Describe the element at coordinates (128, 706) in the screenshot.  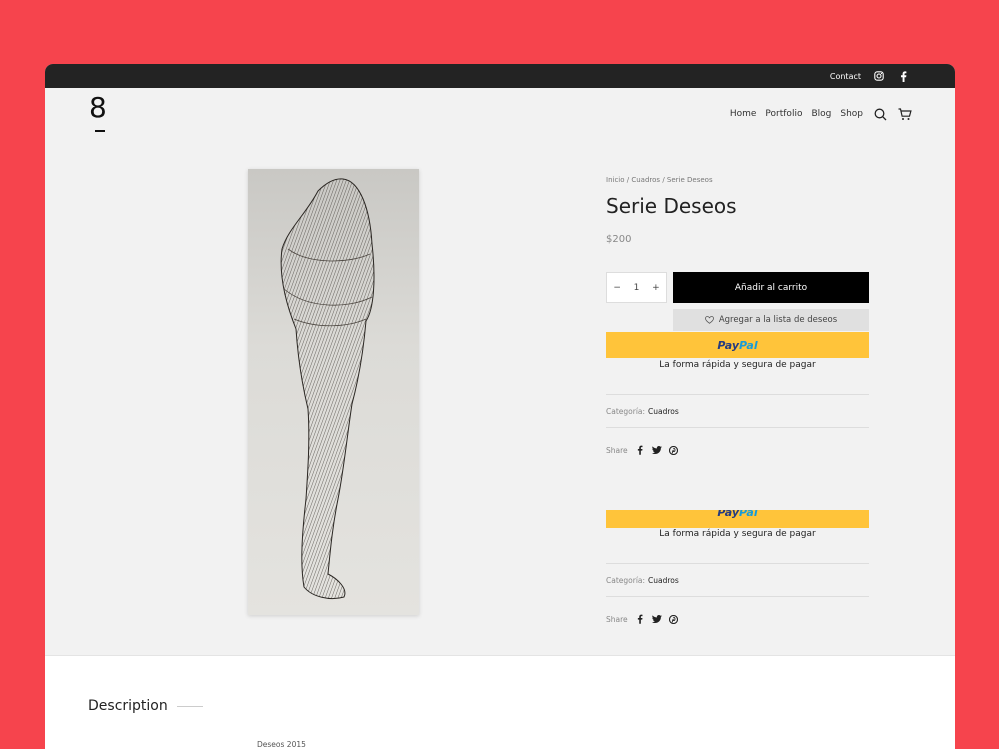
I see `description-tab: Description` at that location.